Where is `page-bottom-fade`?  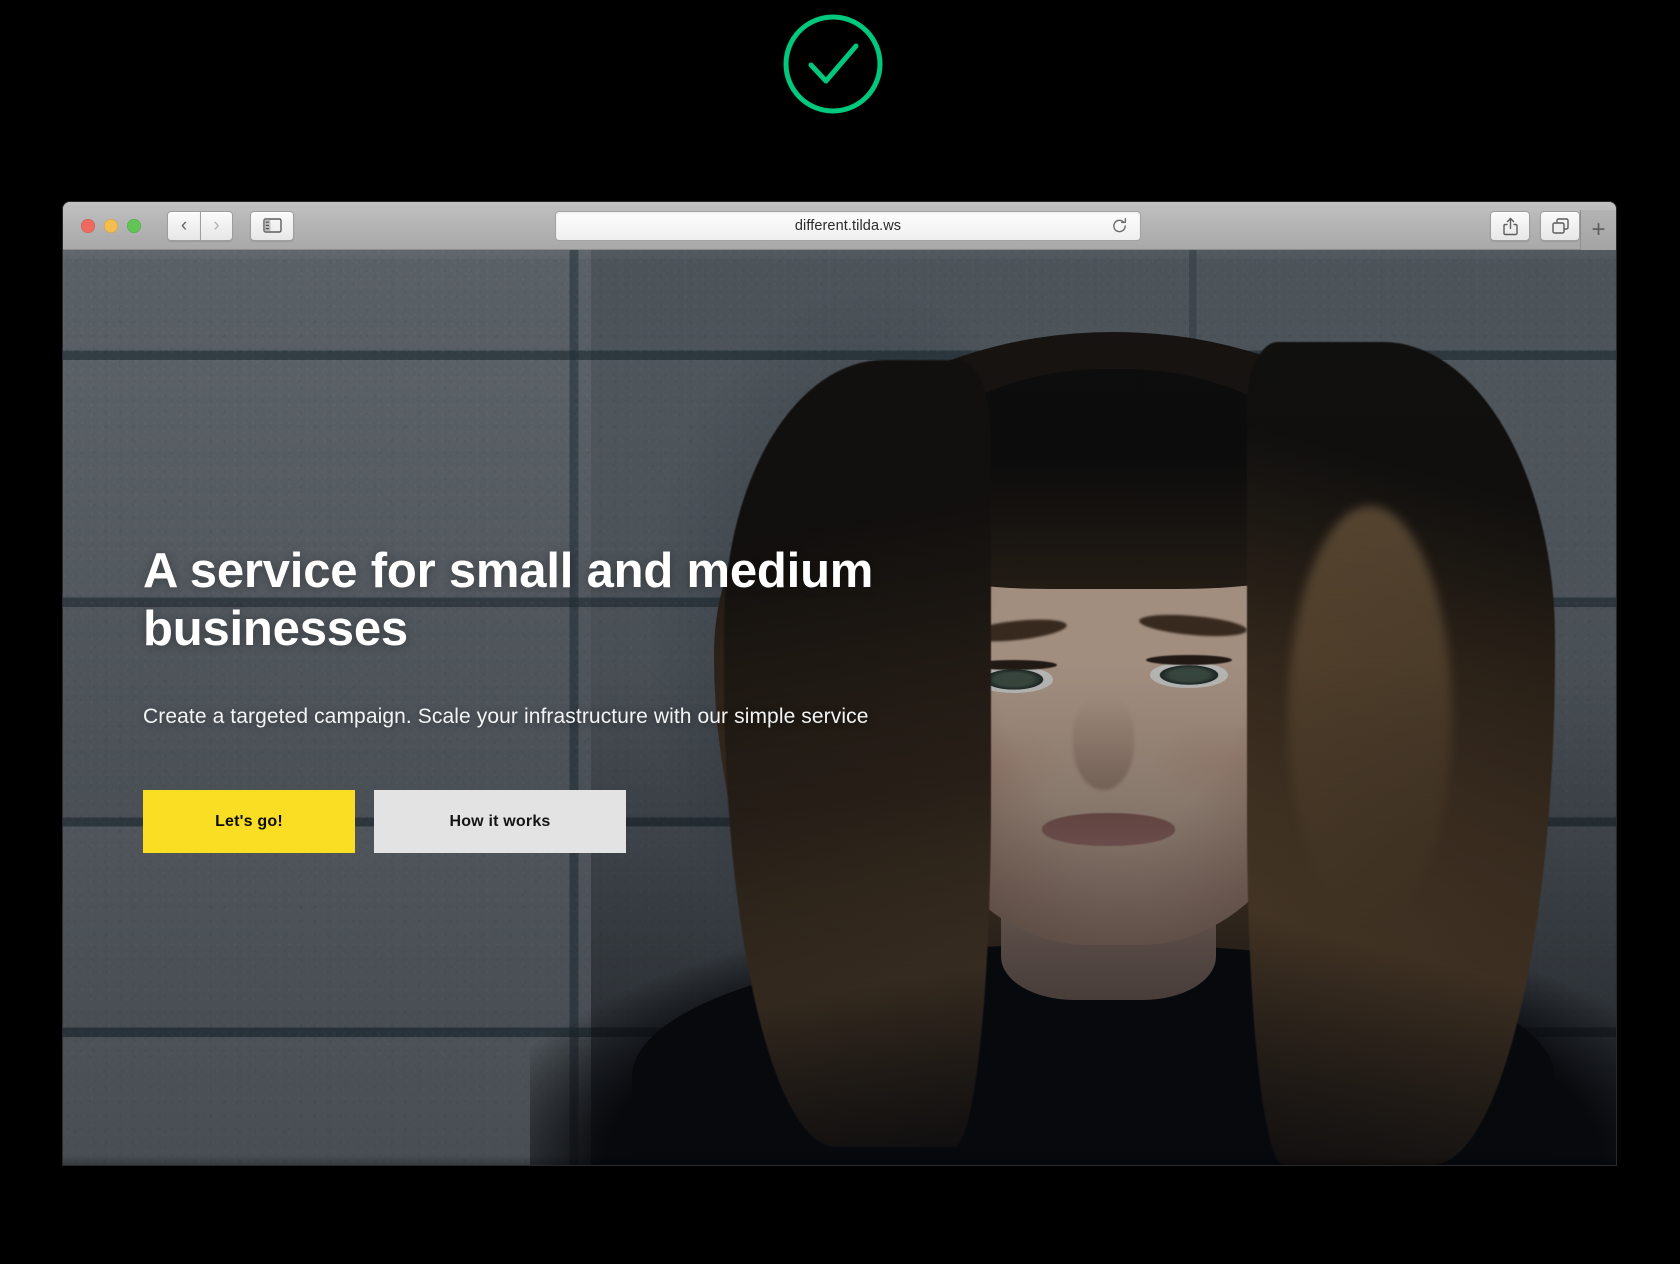 page-bottom-fade is located at coordinates (839, 1160).